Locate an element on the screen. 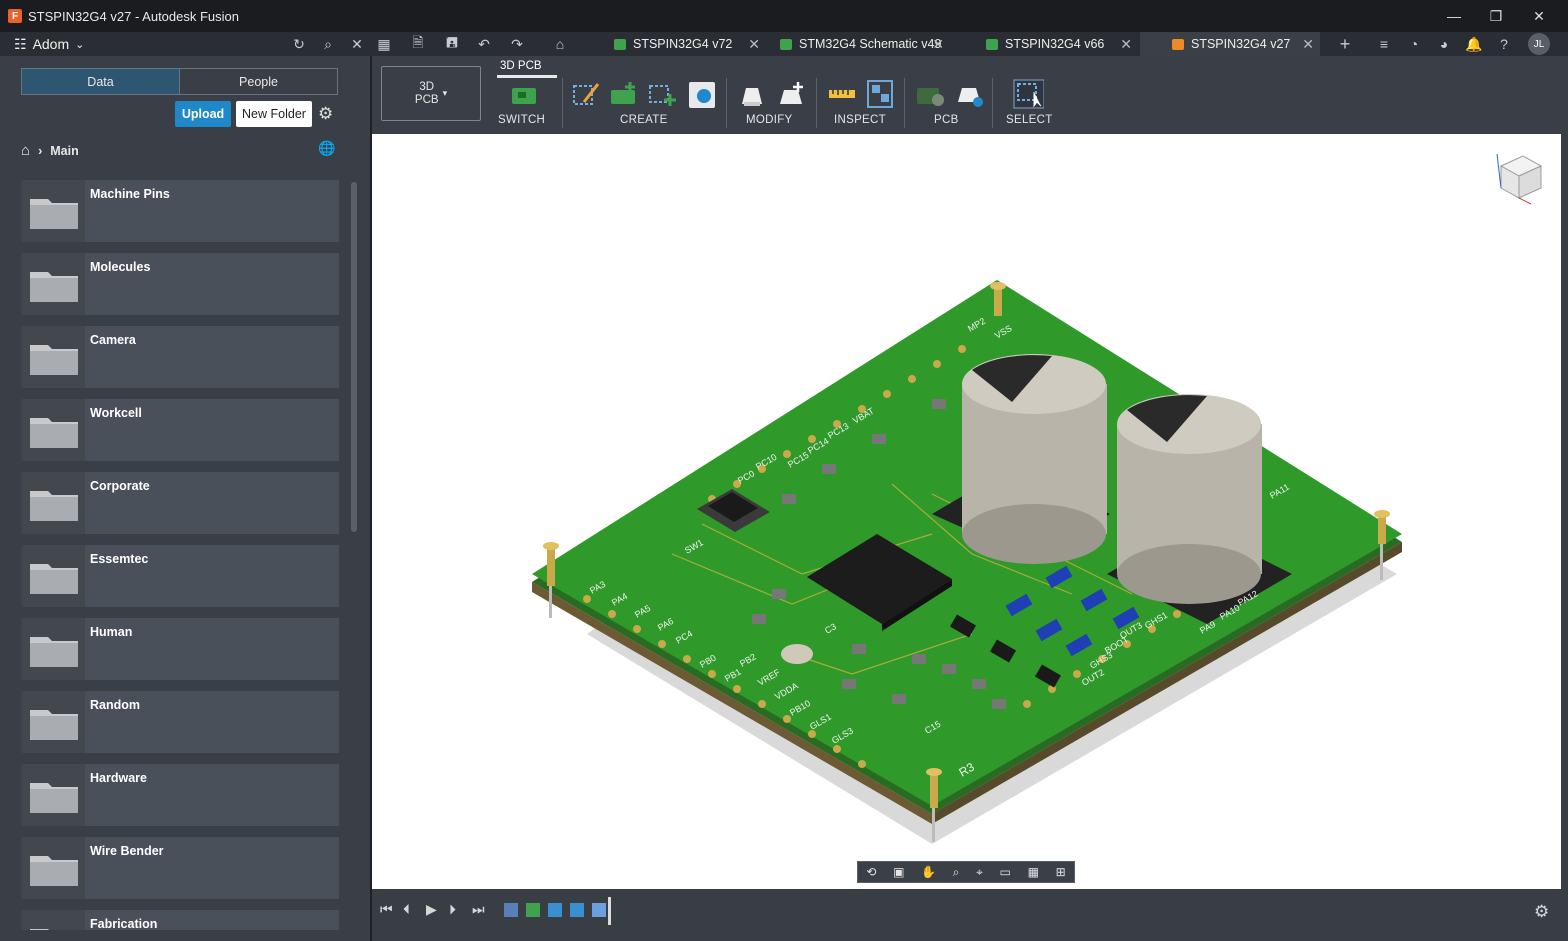 This screenshot has width=1568, height=941. folder-item: Workcell is located at coordinates (180, 430).